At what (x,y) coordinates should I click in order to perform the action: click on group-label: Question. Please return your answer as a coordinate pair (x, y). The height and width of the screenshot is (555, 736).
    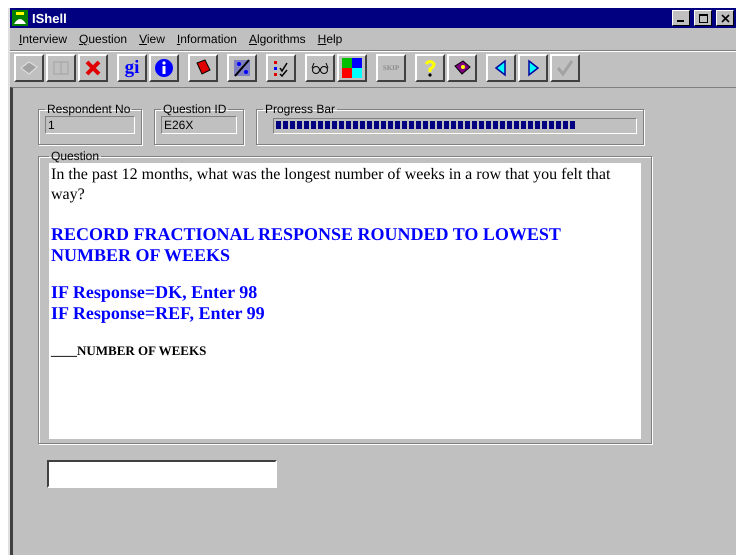
    Looking at the image, I should click on (75, 156).